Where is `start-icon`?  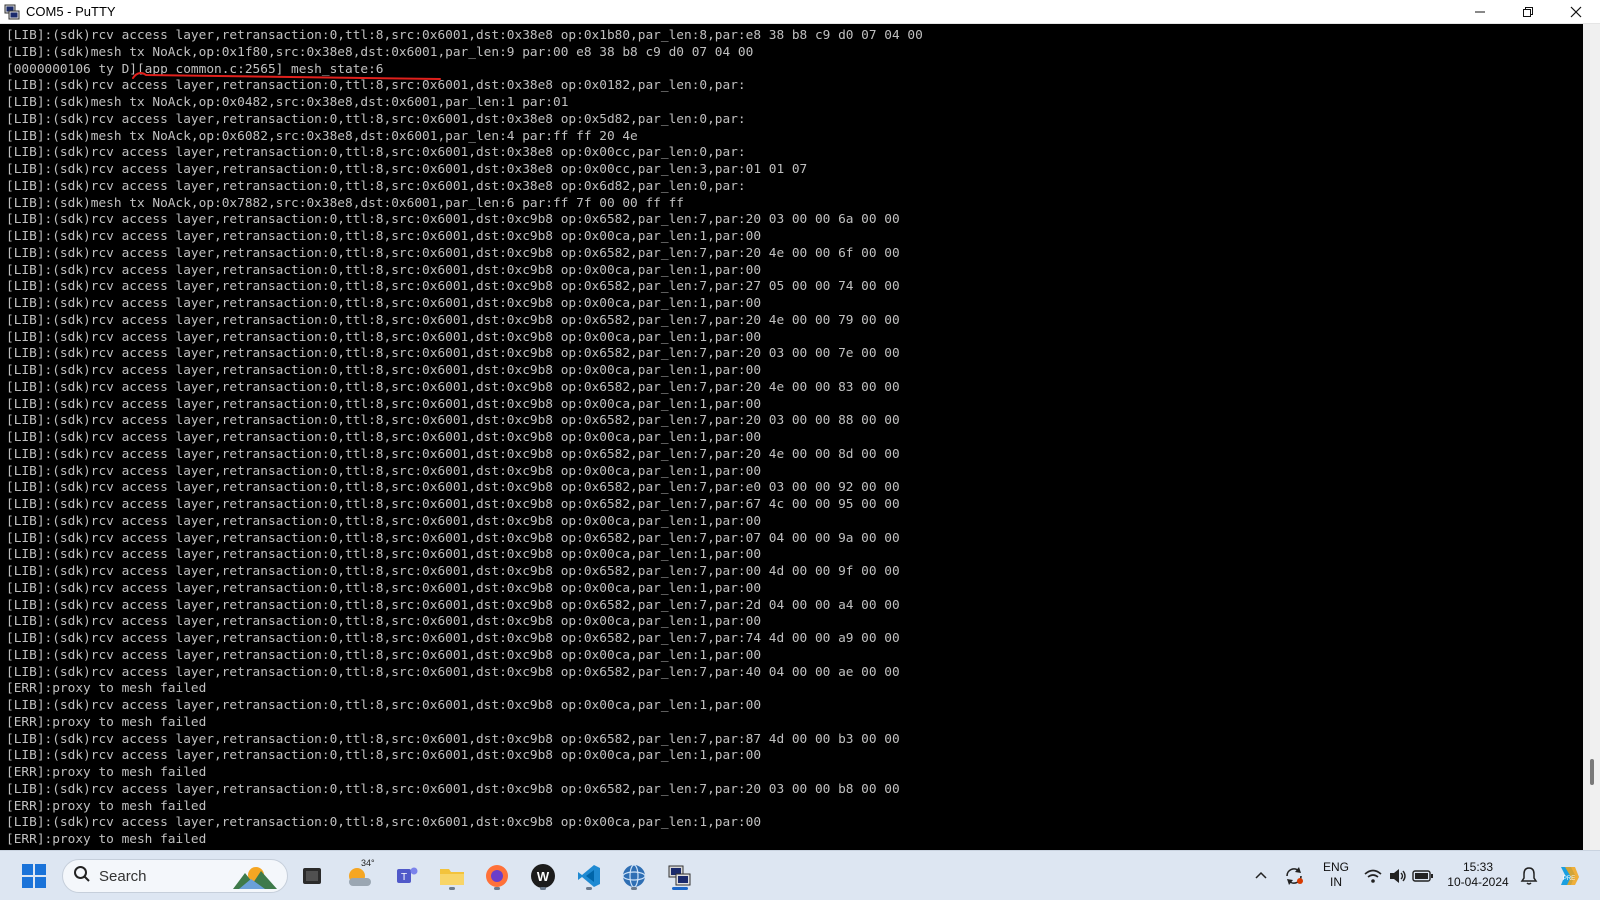 start-icon is located at coordinates (34, 876).